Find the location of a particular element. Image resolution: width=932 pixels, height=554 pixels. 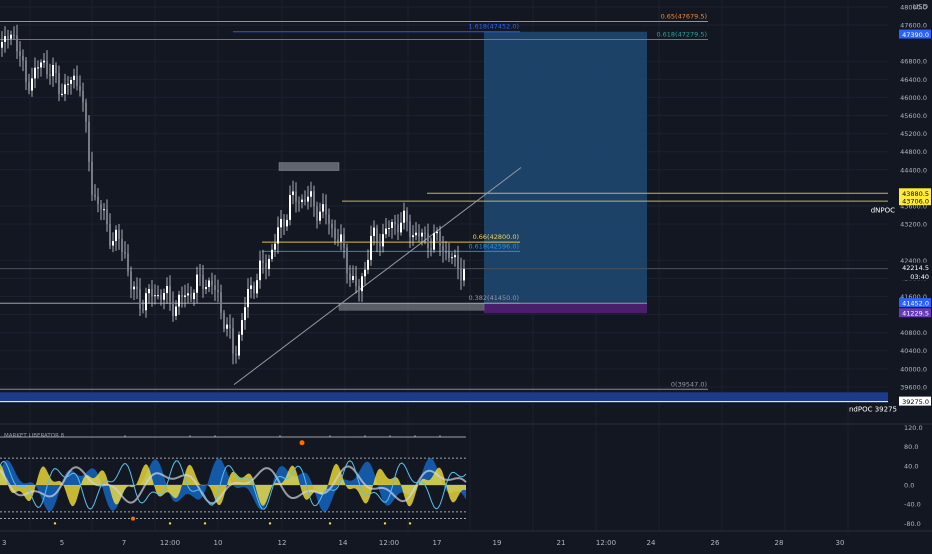

time-tick-label: 10 is located at coordinates (218, 543).